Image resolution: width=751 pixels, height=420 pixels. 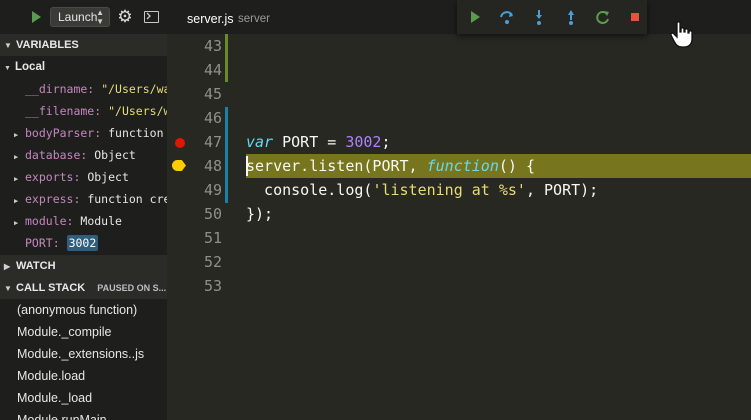 I want to click on local-scope: ▼ Local, so click(x=83, y=67).